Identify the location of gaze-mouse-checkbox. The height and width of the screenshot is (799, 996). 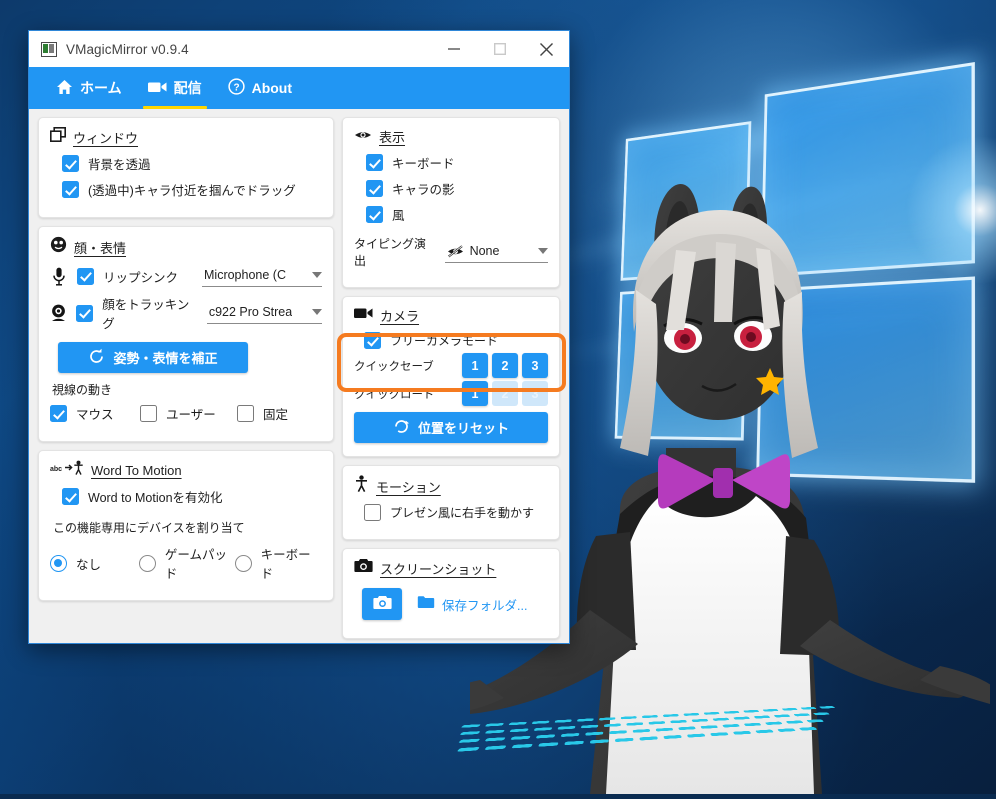
(58, 413).